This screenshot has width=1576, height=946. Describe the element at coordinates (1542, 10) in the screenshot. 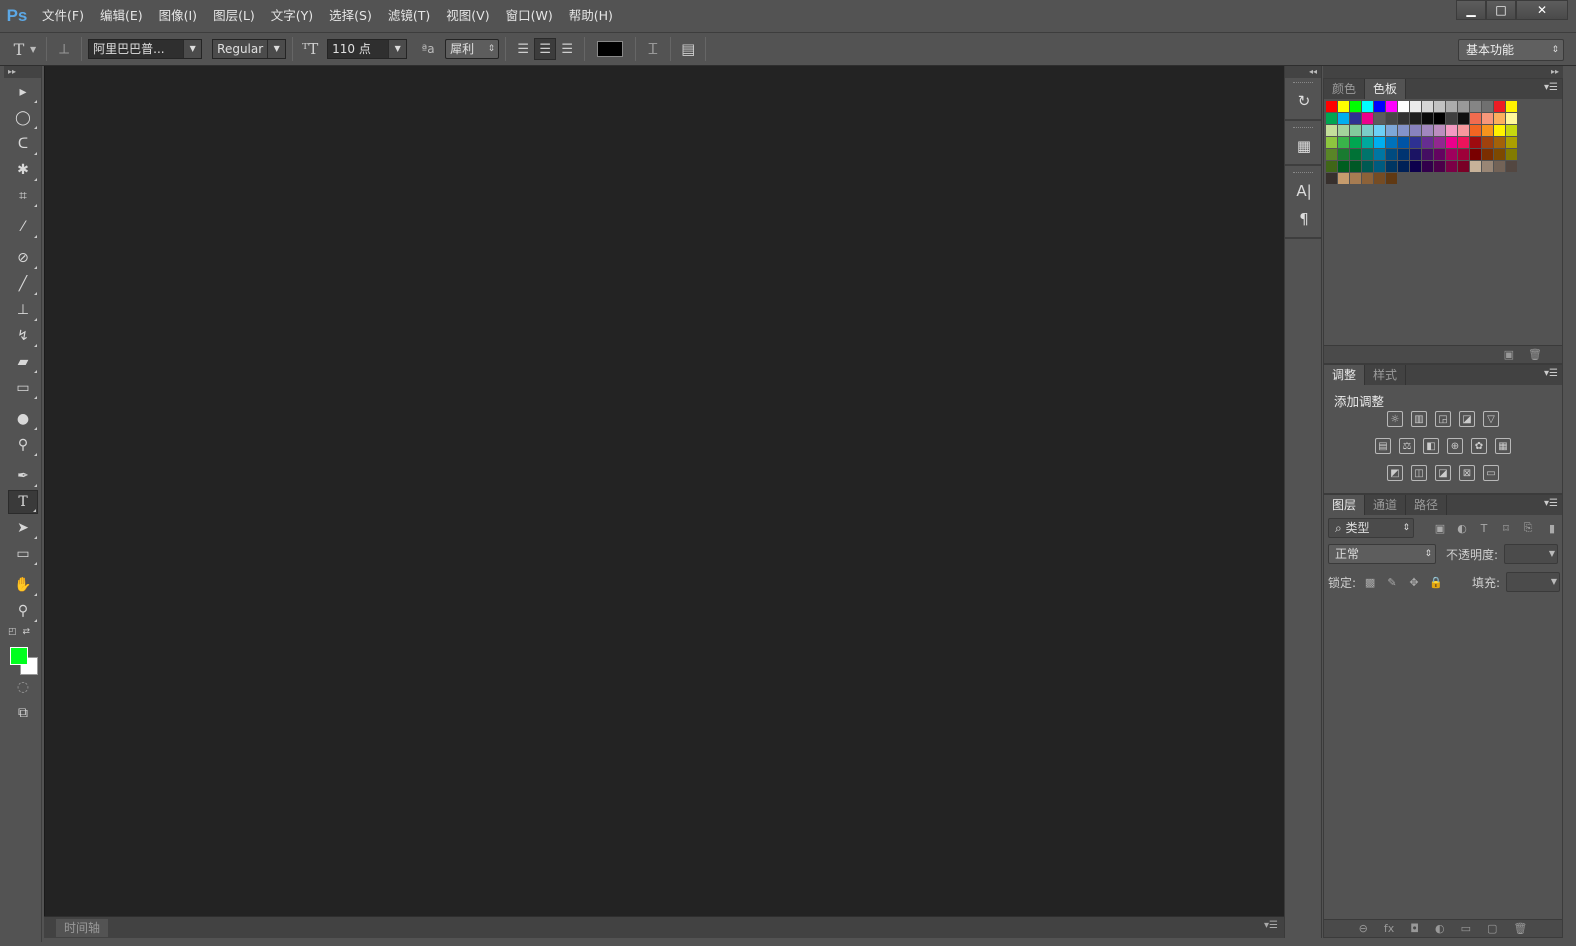

I see `close-button: ✕` at that location.